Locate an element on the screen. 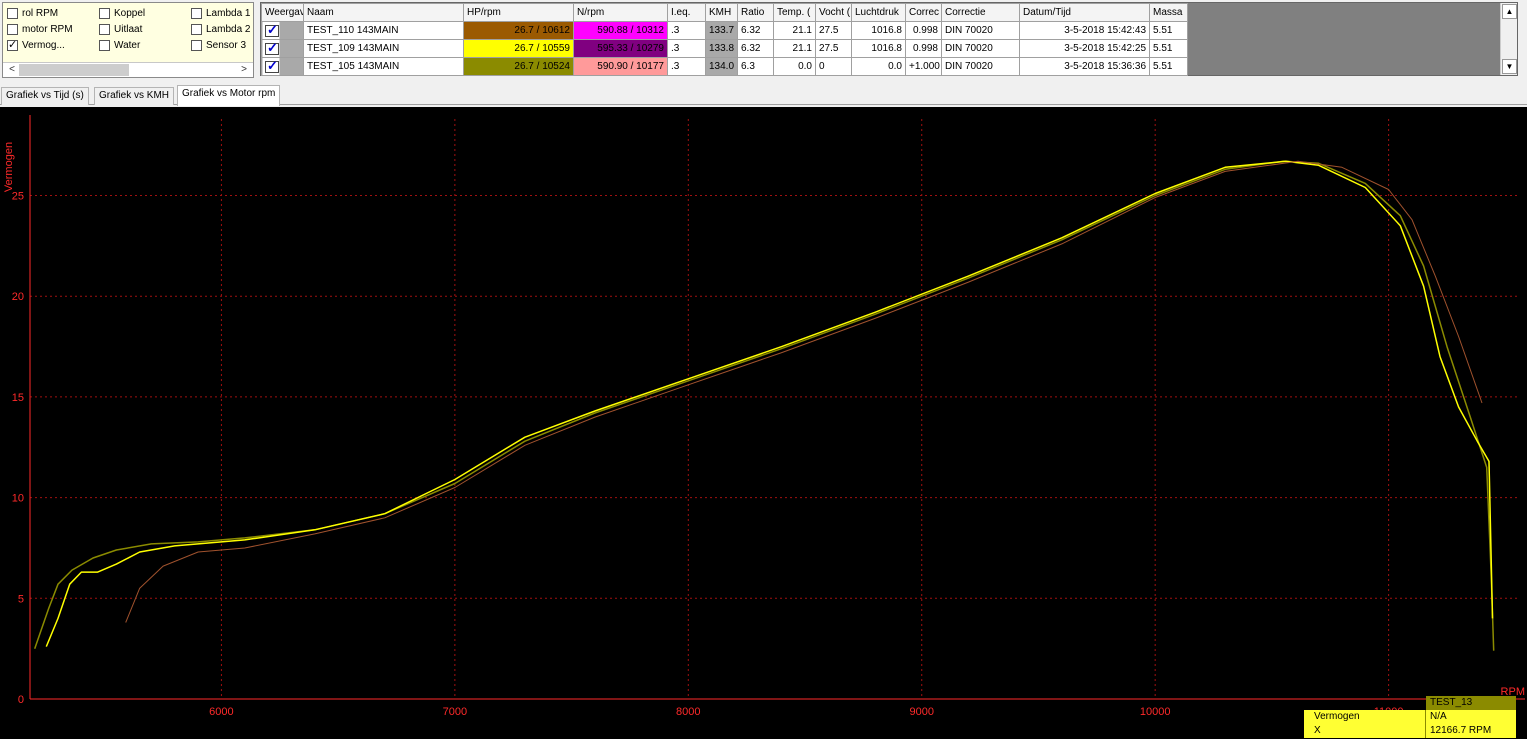 Image resolution: width=1527 pixels, height=739 pixels. cursor-readout: TEST_13 Vermogen N/A X 12166.7 RPM is located at coordinates (1410, 717).